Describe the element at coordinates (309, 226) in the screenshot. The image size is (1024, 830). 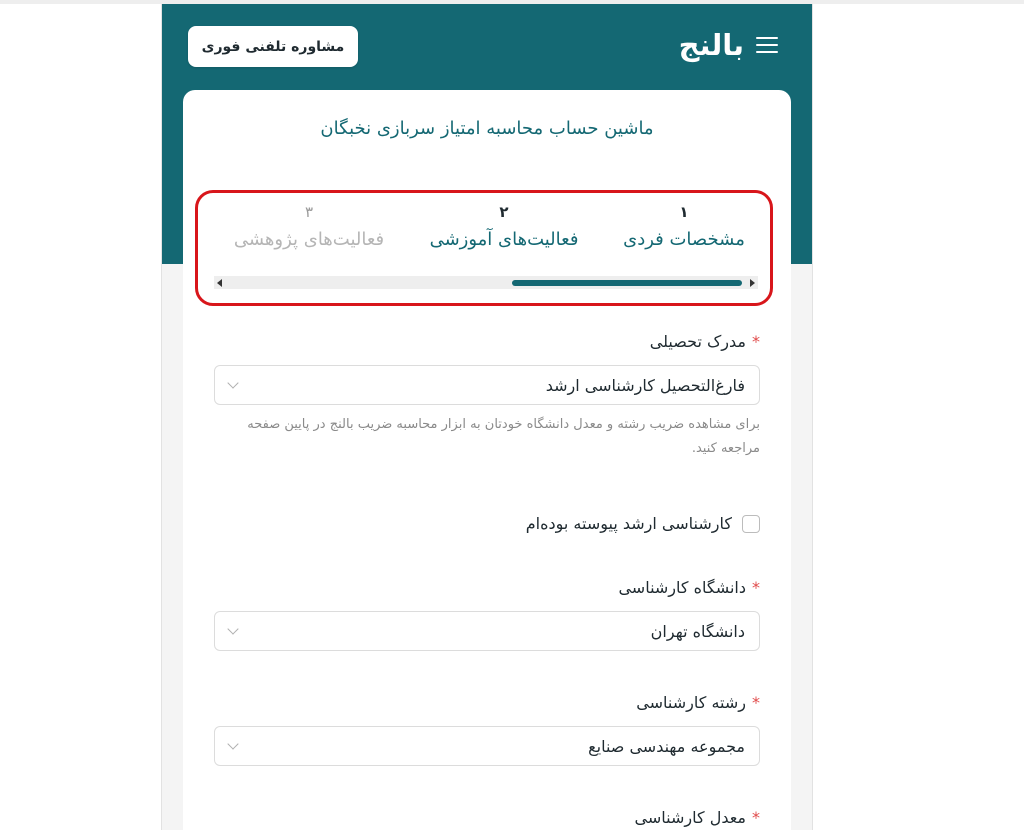
I see `step-research-activities: ۳ فعالیت‌های پژوهشی` at that location.